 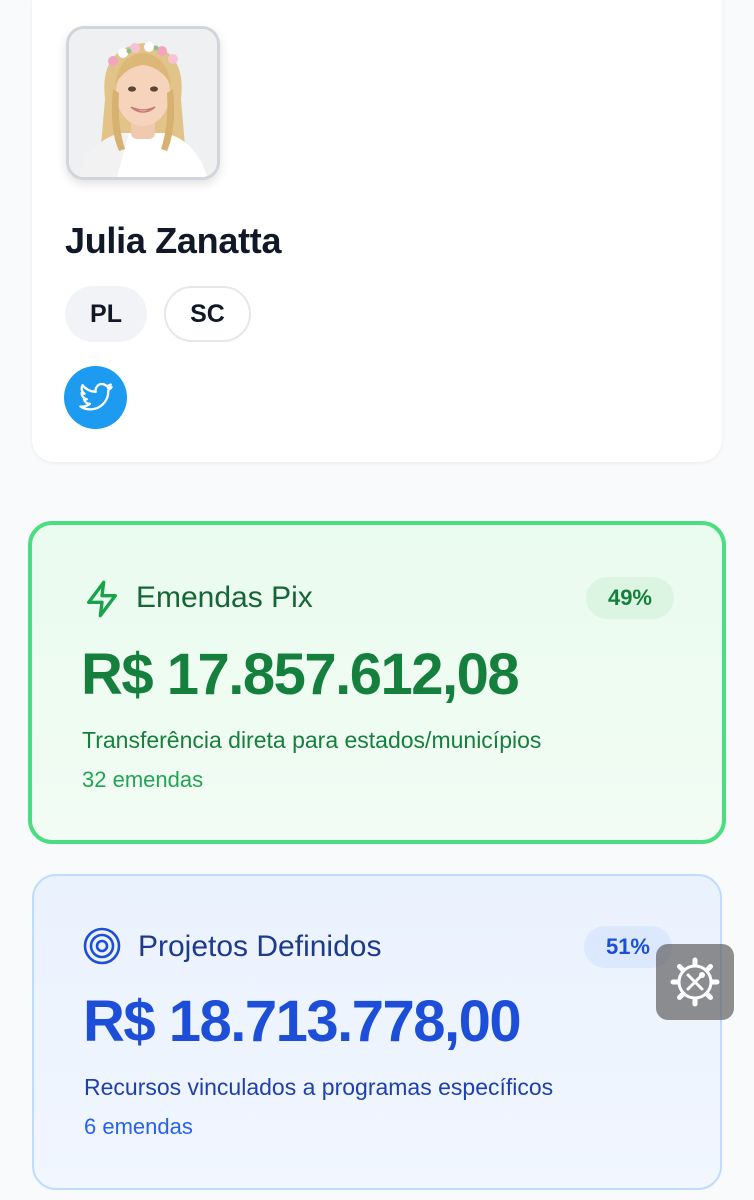 I want to click on portrait-image, so click(x=143, y=103).